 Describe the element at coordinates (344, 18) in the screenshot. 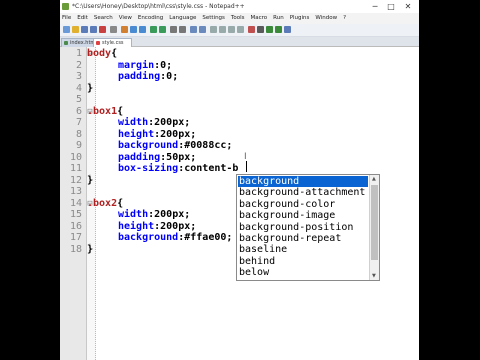

I see `menu-help: ?` at that location.